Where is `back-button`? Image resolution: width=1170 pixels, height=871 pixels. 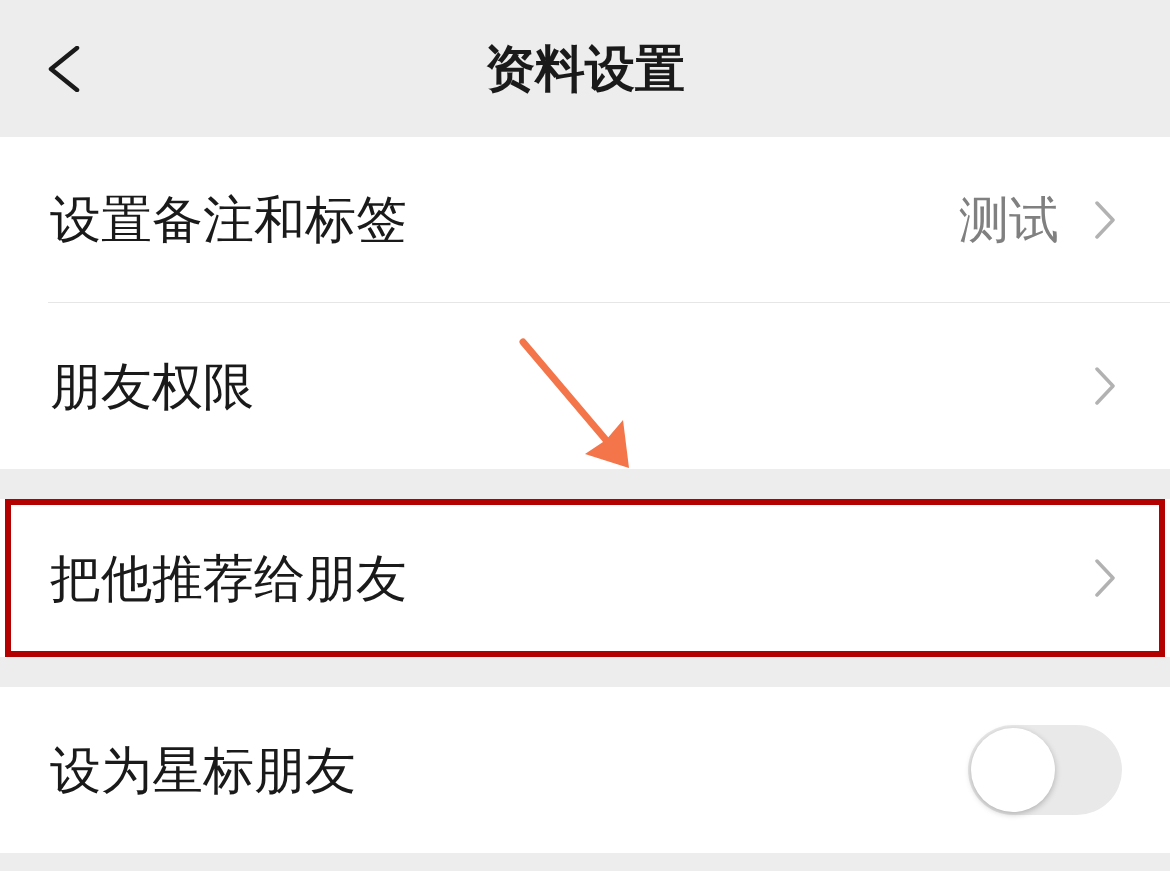
back-button is located at coordinates (64, 68).